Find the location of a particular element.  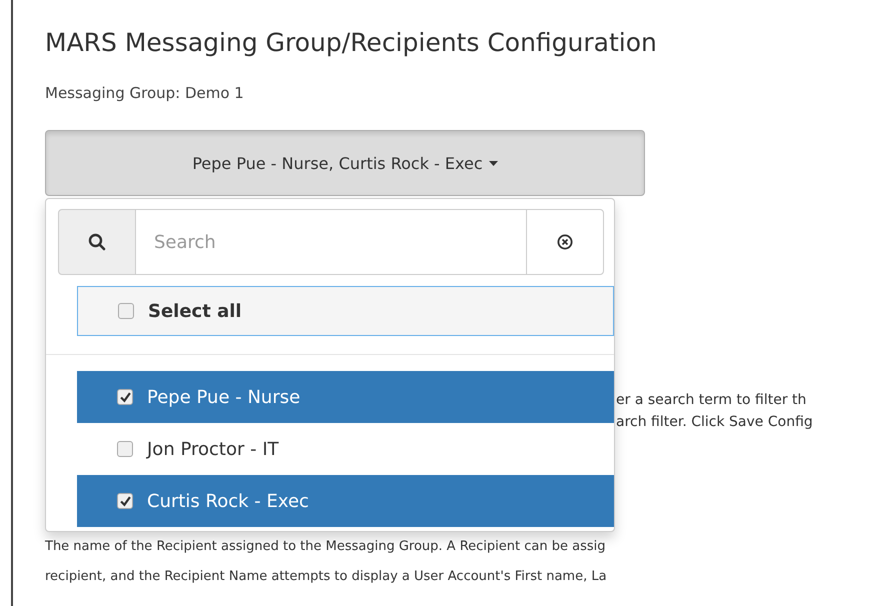

description-text: recipient, and the Recipient Name attempts to display a User Account's First name, La is located at coordinates (326, 577).